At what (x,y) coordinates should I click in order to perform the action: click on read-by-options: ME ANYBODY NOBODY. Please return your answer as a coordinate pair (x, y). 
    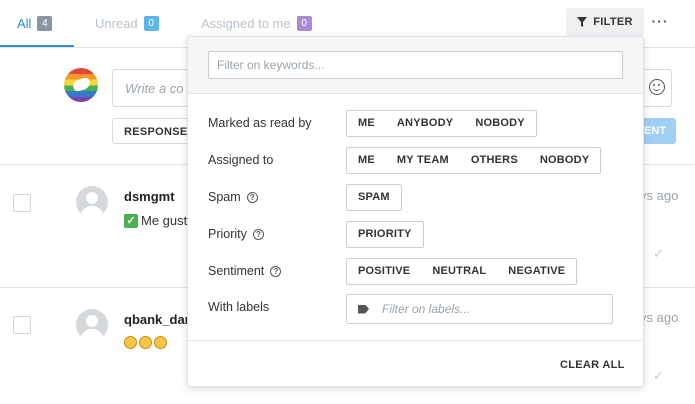
    Looking at the image, I should click on (441, 123).